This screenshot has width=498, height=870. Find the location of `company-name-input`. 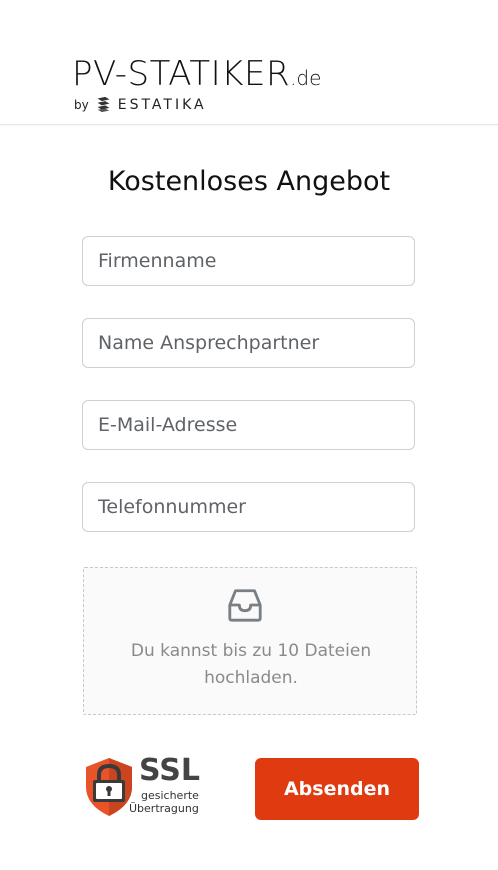

company-name-input is located at coordinates (248, 261).